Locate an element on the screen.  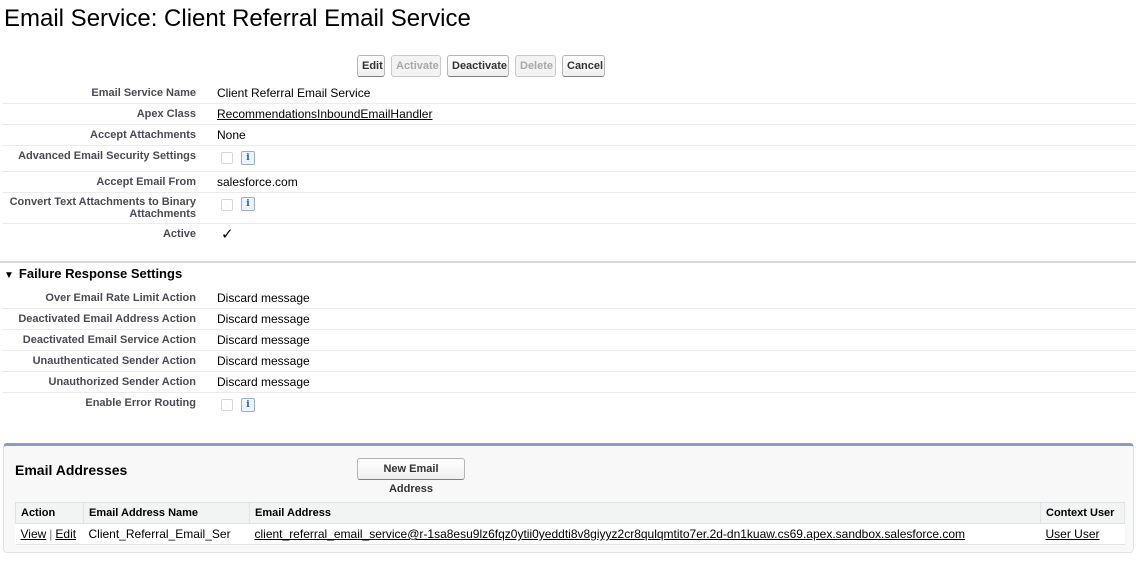
cancel-button: Cancel is located at coordinates (583, 66).